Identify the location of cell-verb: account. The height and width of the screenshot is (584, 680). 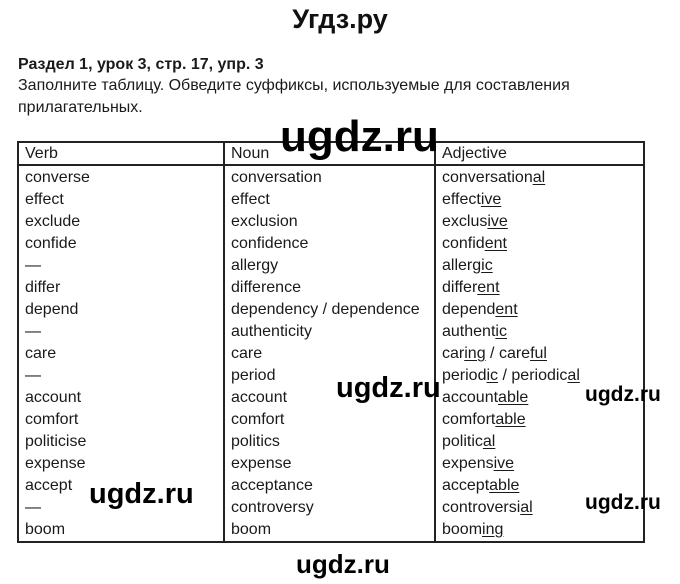
(121, 398).